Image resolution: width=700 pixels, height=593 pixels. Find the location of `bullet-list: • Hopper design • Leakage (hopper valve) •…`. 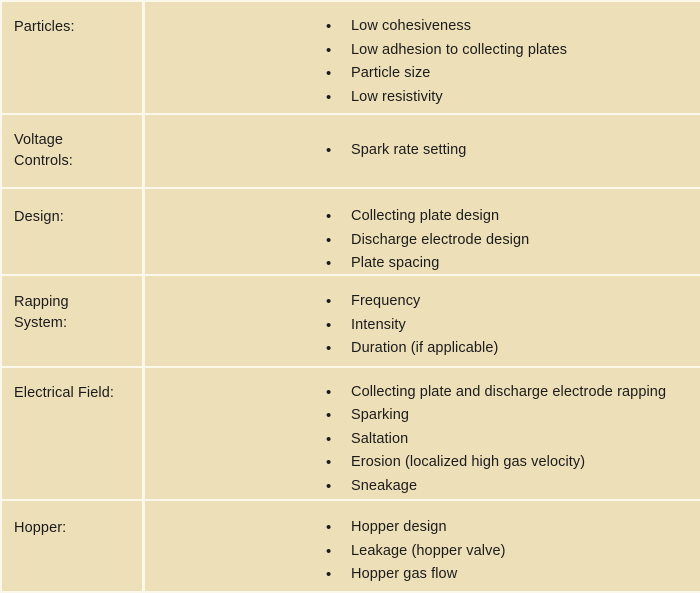

bullet-list: • Hopper design • Leakage (hopper valve) •… is located at coordinates (422, 551).